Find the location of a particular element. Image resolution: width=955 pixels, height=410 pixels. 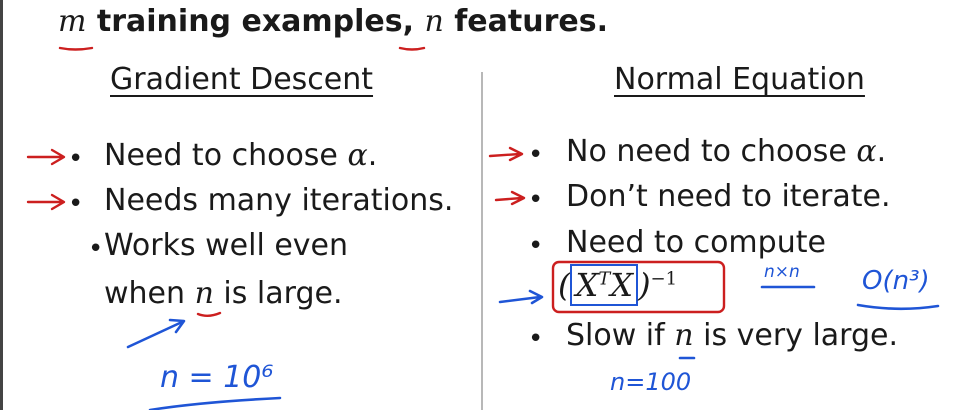

formula-highlight-box is located at coordinates (638, 287).